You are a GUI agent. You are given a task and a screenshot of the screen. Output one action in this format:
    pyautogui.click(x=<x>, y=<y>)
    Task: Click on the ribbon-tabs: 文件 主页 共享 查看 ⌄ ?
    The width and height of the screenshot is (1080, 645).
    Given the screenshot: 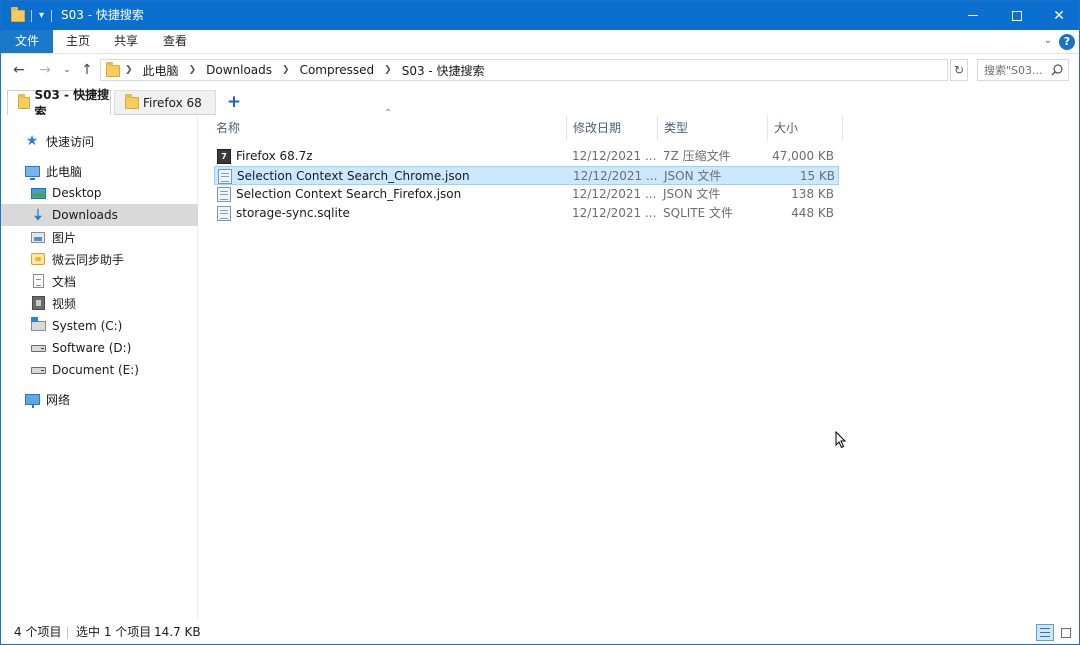 What is the action you would take?
    pyautogui.click(x=540, y=42)
    